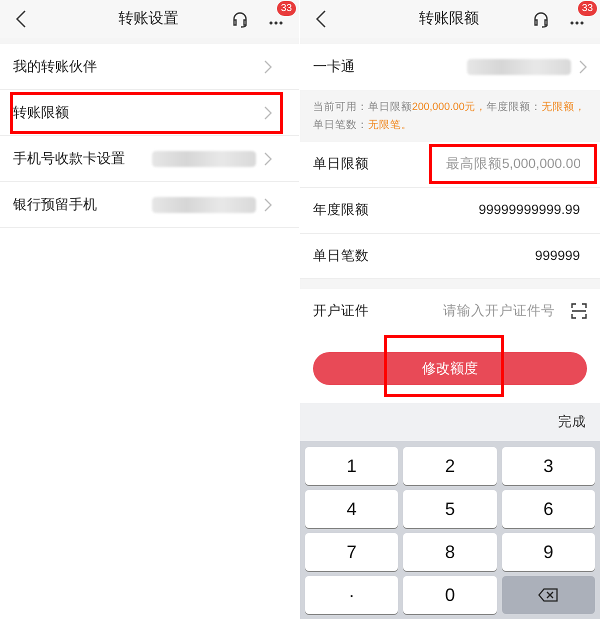 The width and height of the screenshot is (600, 619). I want to click on row-label: 我的转账伙伴, so click(55, 66).